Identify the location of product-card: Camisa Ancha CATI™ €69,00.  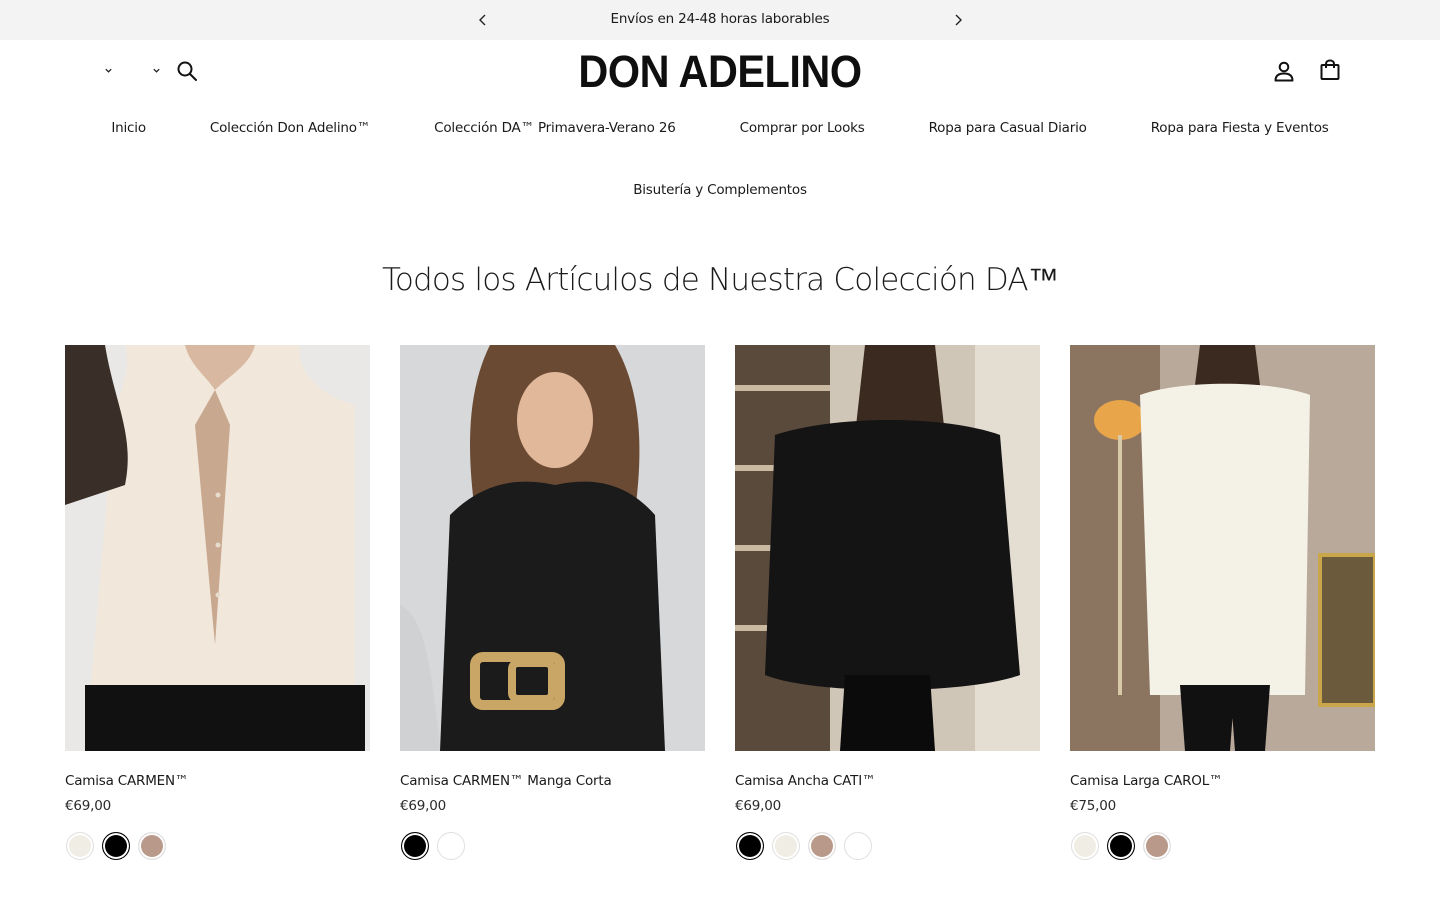
(887, 602).